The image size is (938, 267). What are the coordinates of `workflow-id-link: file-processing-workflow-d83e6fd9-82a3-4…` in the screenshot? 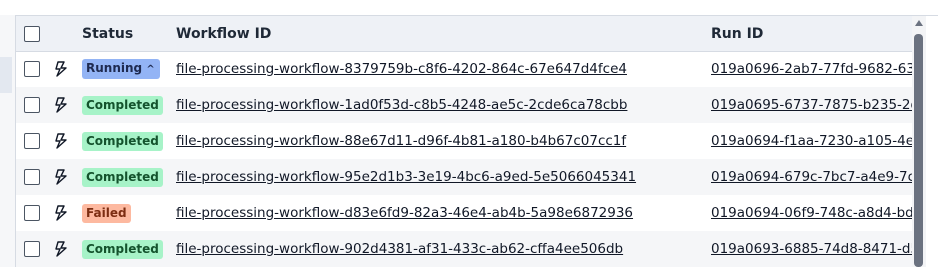 It's located at (404, 213).